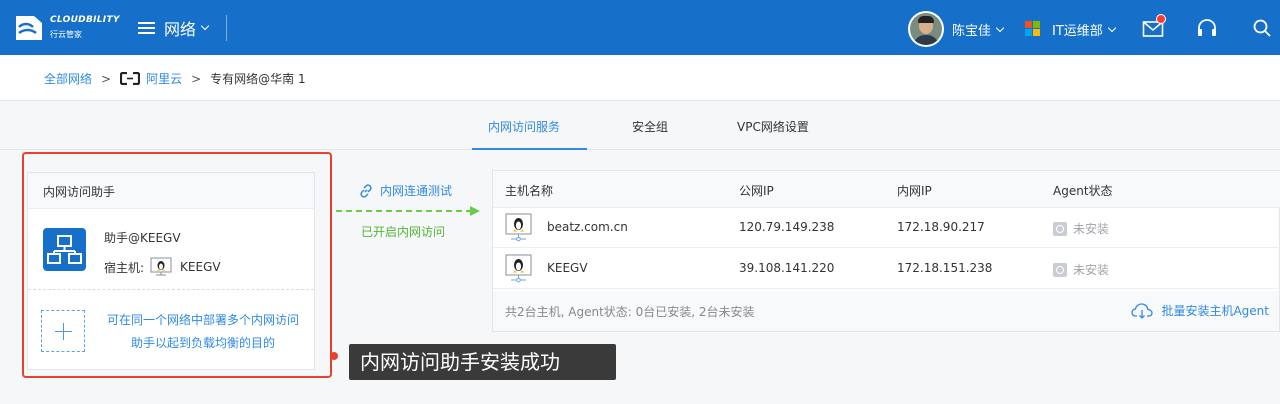 This screenshot has height=404, width=1280. What do you see at coordinates (482, 362) in the screenshot?
I see `success-callout: 内网访问助手安装成功` at bounding box center [482, 362].